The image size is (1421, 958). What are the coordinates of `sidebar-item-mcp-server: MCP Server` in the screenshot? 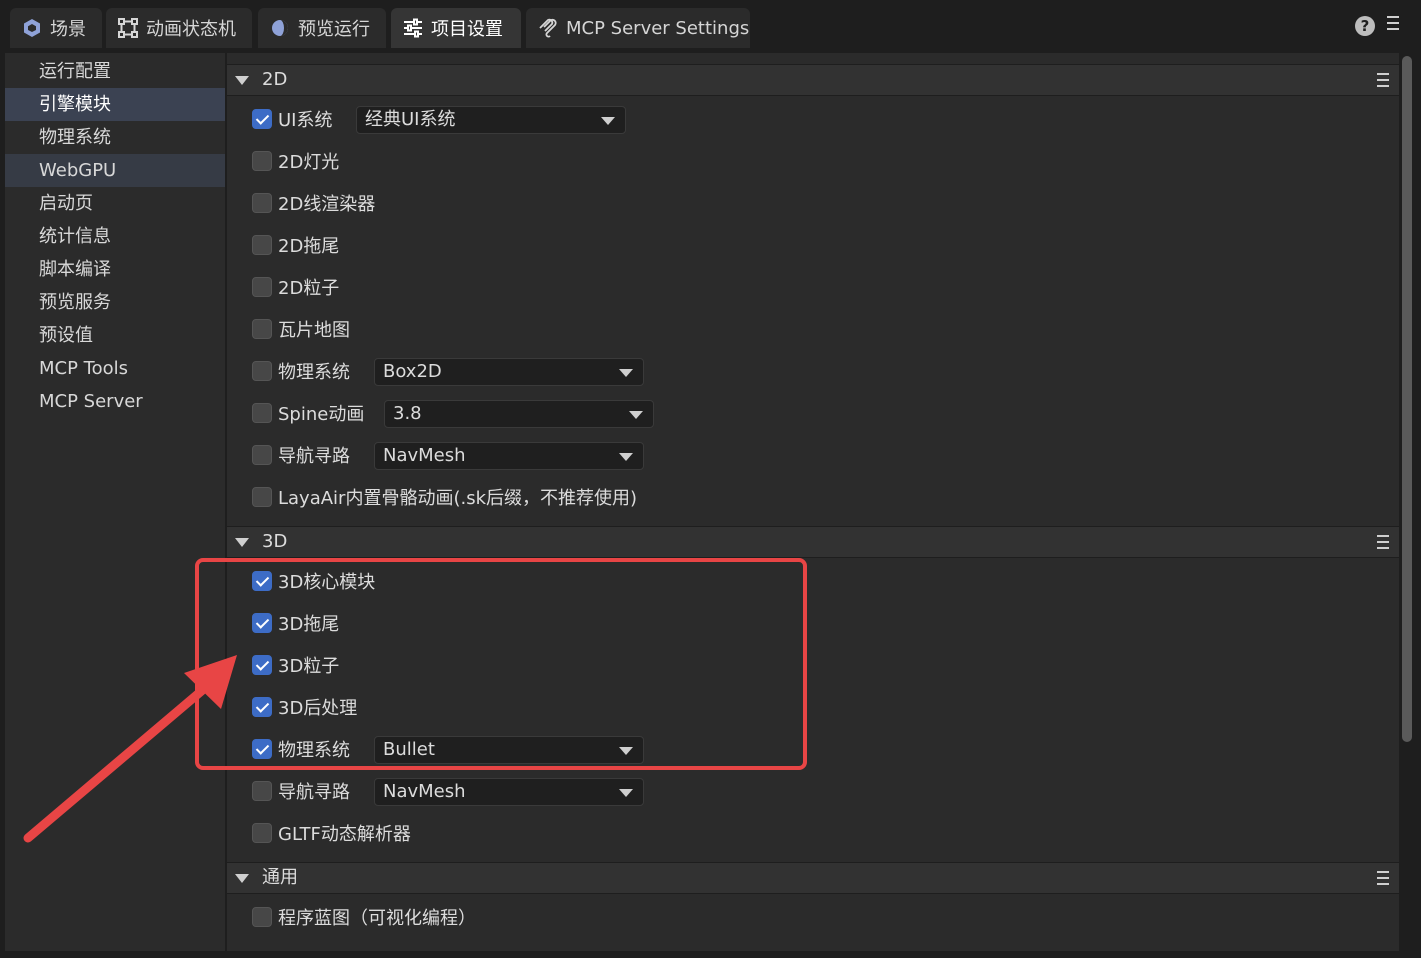 It's located at (115, 401).